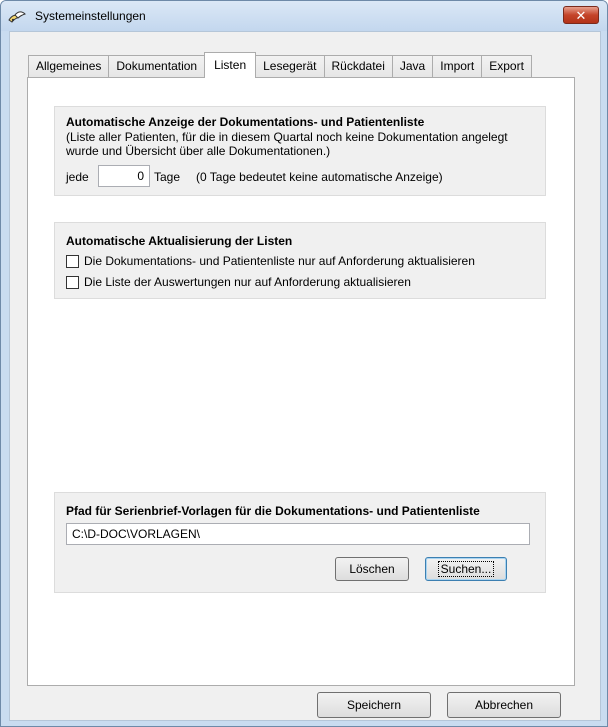 This screenshot has height=727, width=608. What do you see at coordinates (457, 66) in the screenshot?
I see `tab-import: Import` at bounding box center [457, 66].